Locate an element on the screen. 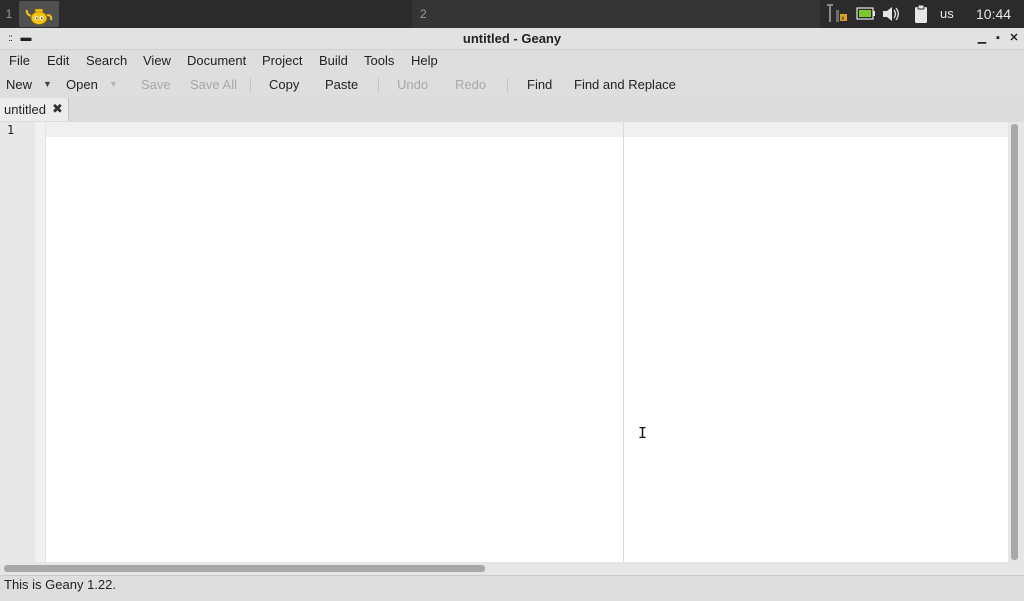  open-dropdown-arrow-icon: ▼ is located at coordinates (113, 84).